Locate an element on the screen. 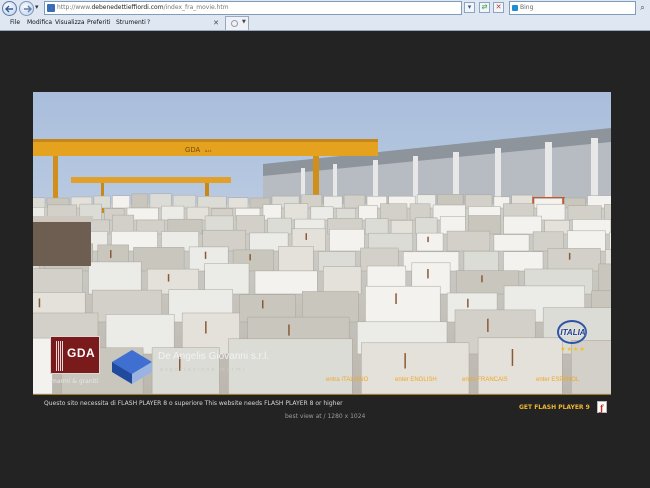 This screenshot has height=488, width=650. link-english: enter ENGLISH is located at coordinates (416, 380).